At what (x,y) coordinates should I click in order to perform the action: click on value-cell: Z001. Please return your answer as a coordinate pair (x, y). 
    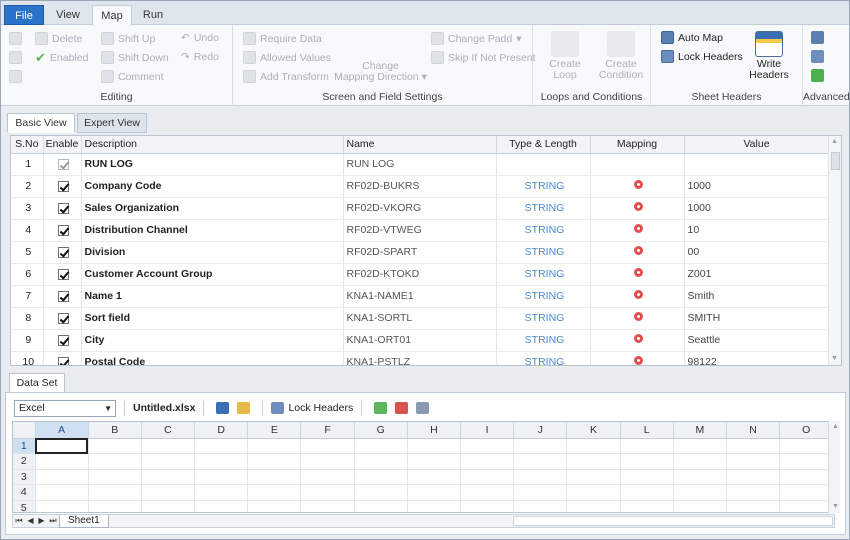
    Looking at the image, I should click on (757, 274).